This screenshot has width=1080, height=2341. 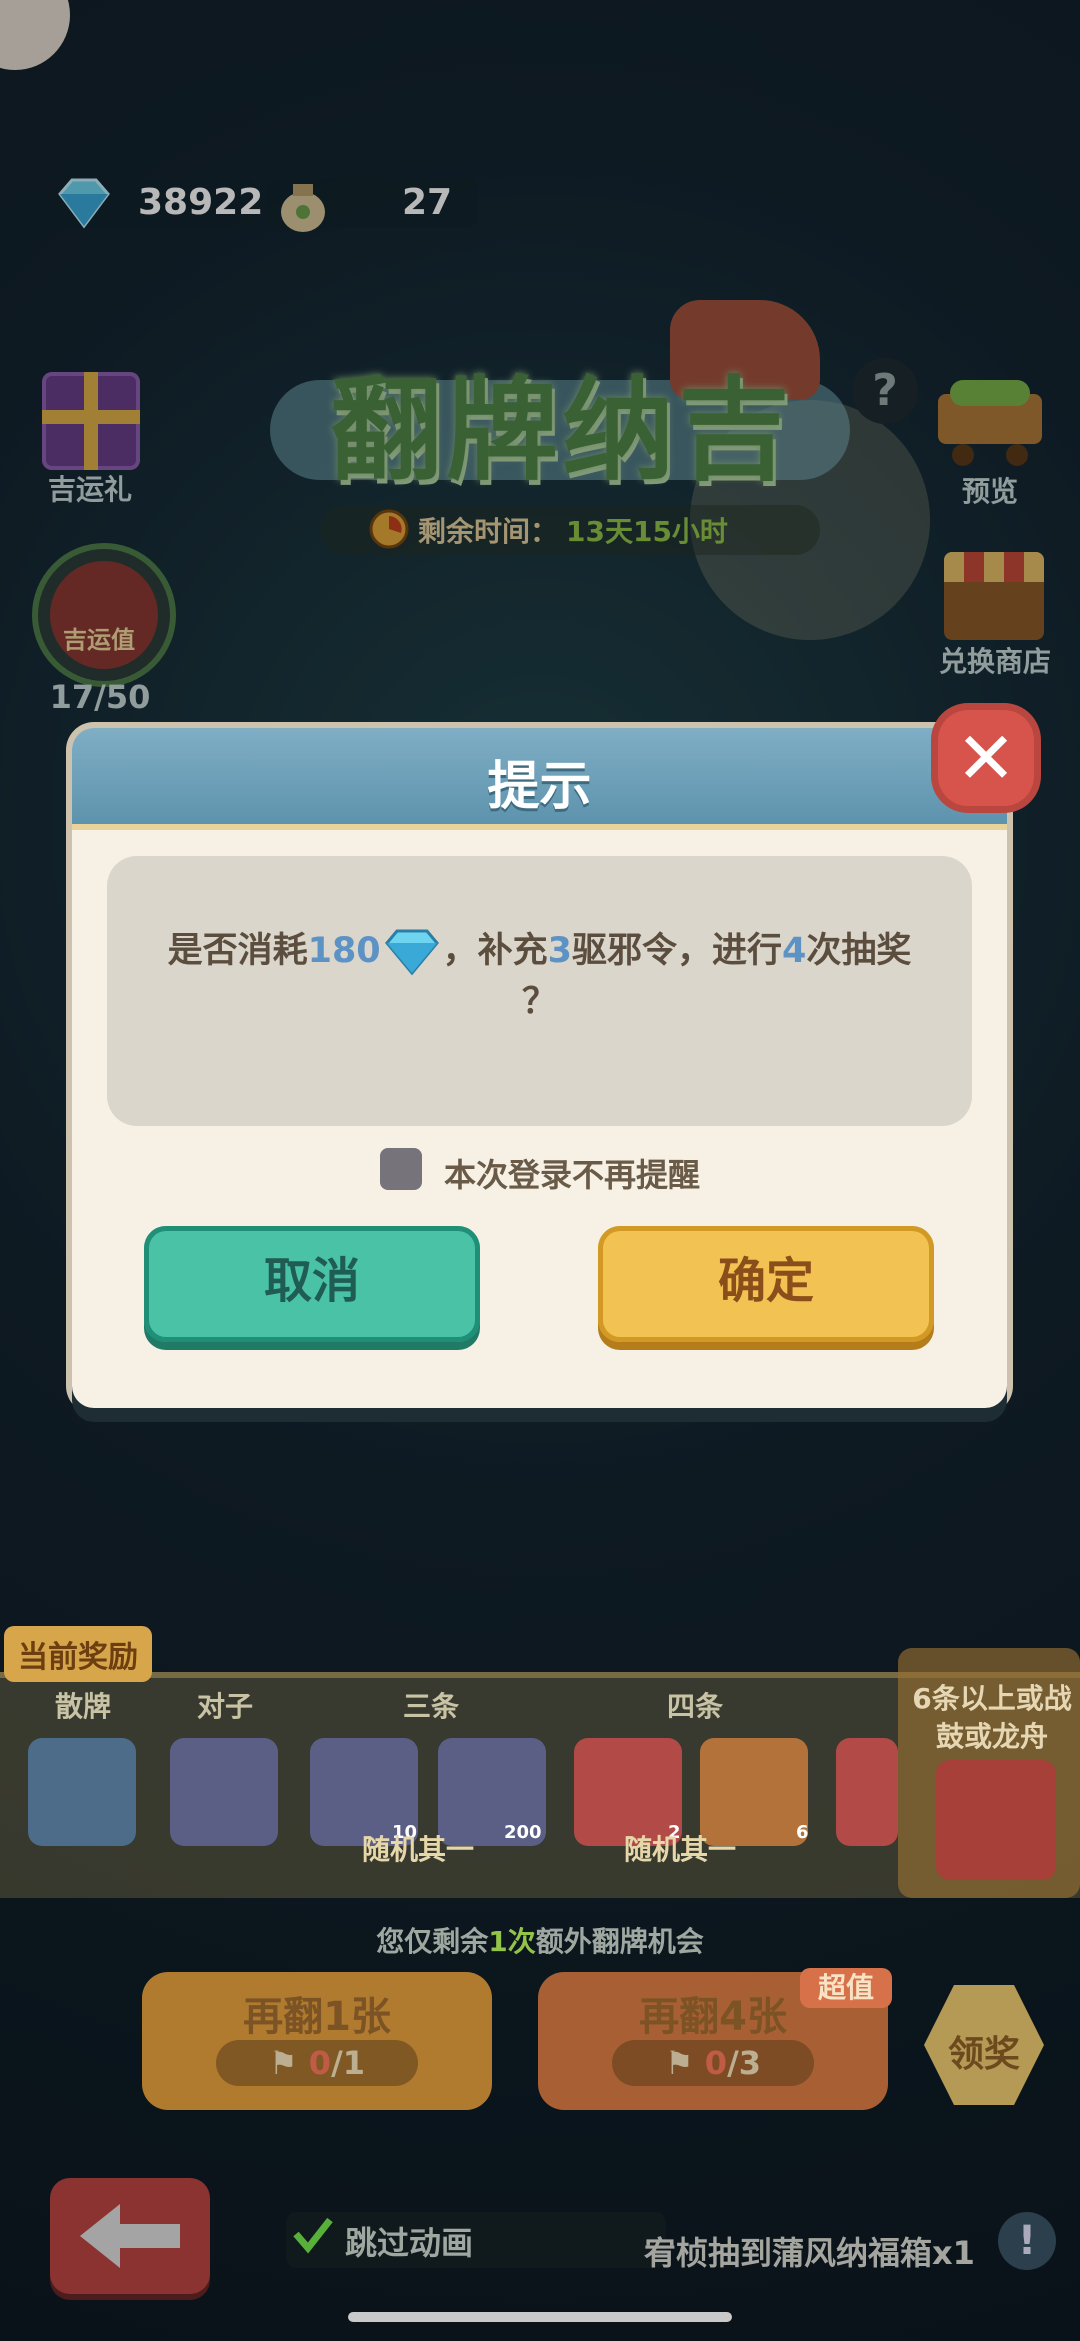 I want to click on extra-chance-text: 您仅剩余1次额外翻牌机会, so click(x=540, y=1940).